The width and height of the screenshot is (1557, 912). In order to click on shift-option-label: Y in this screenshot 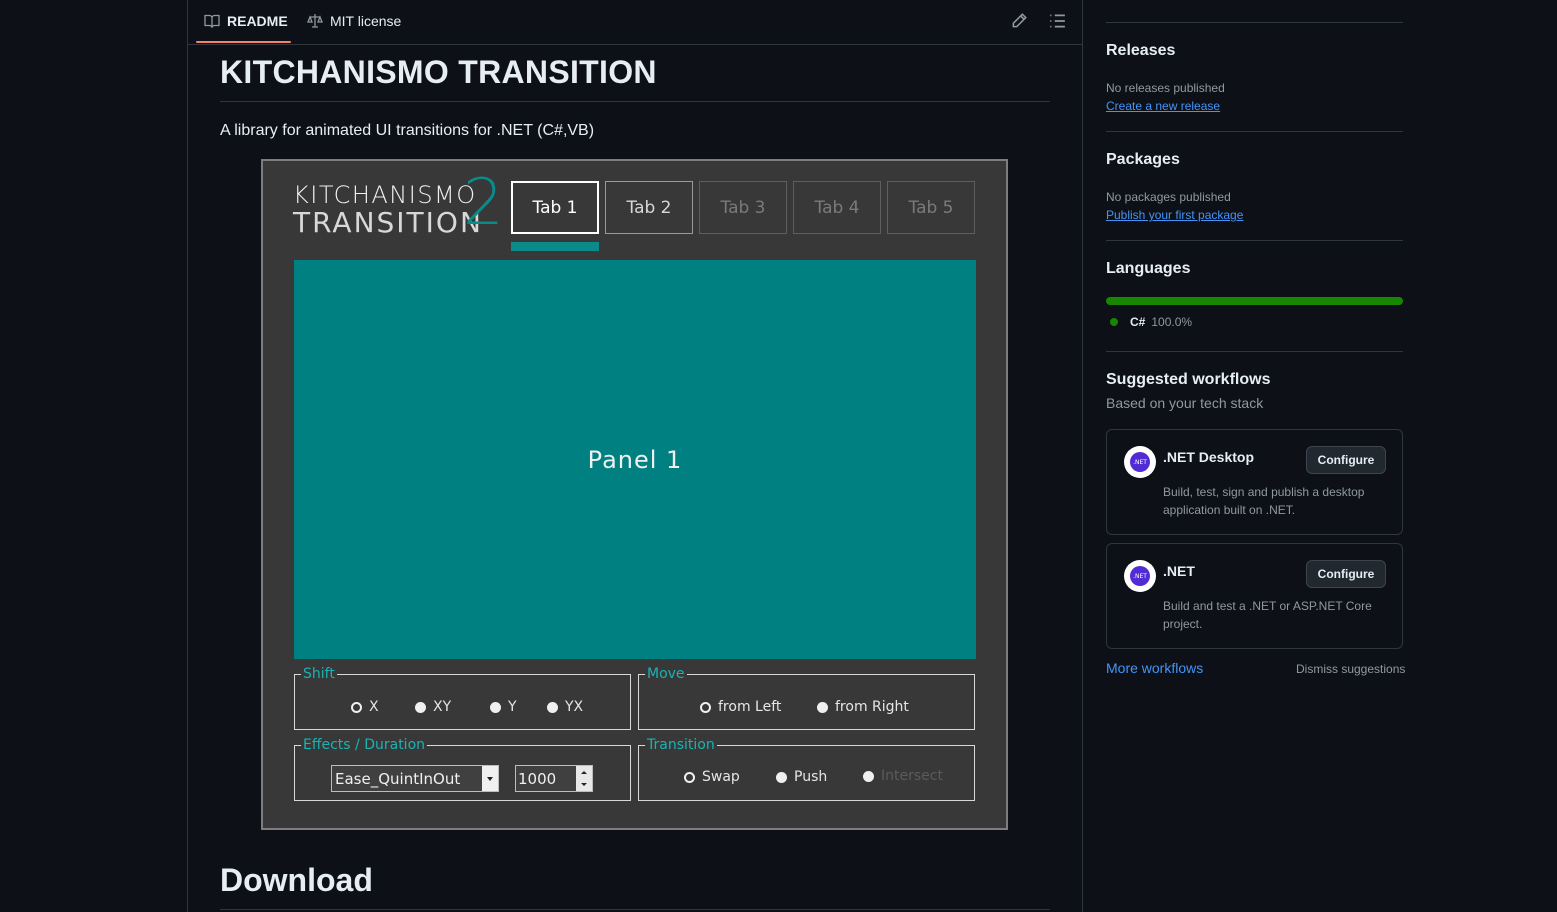, I will do `click(512, 707)`.